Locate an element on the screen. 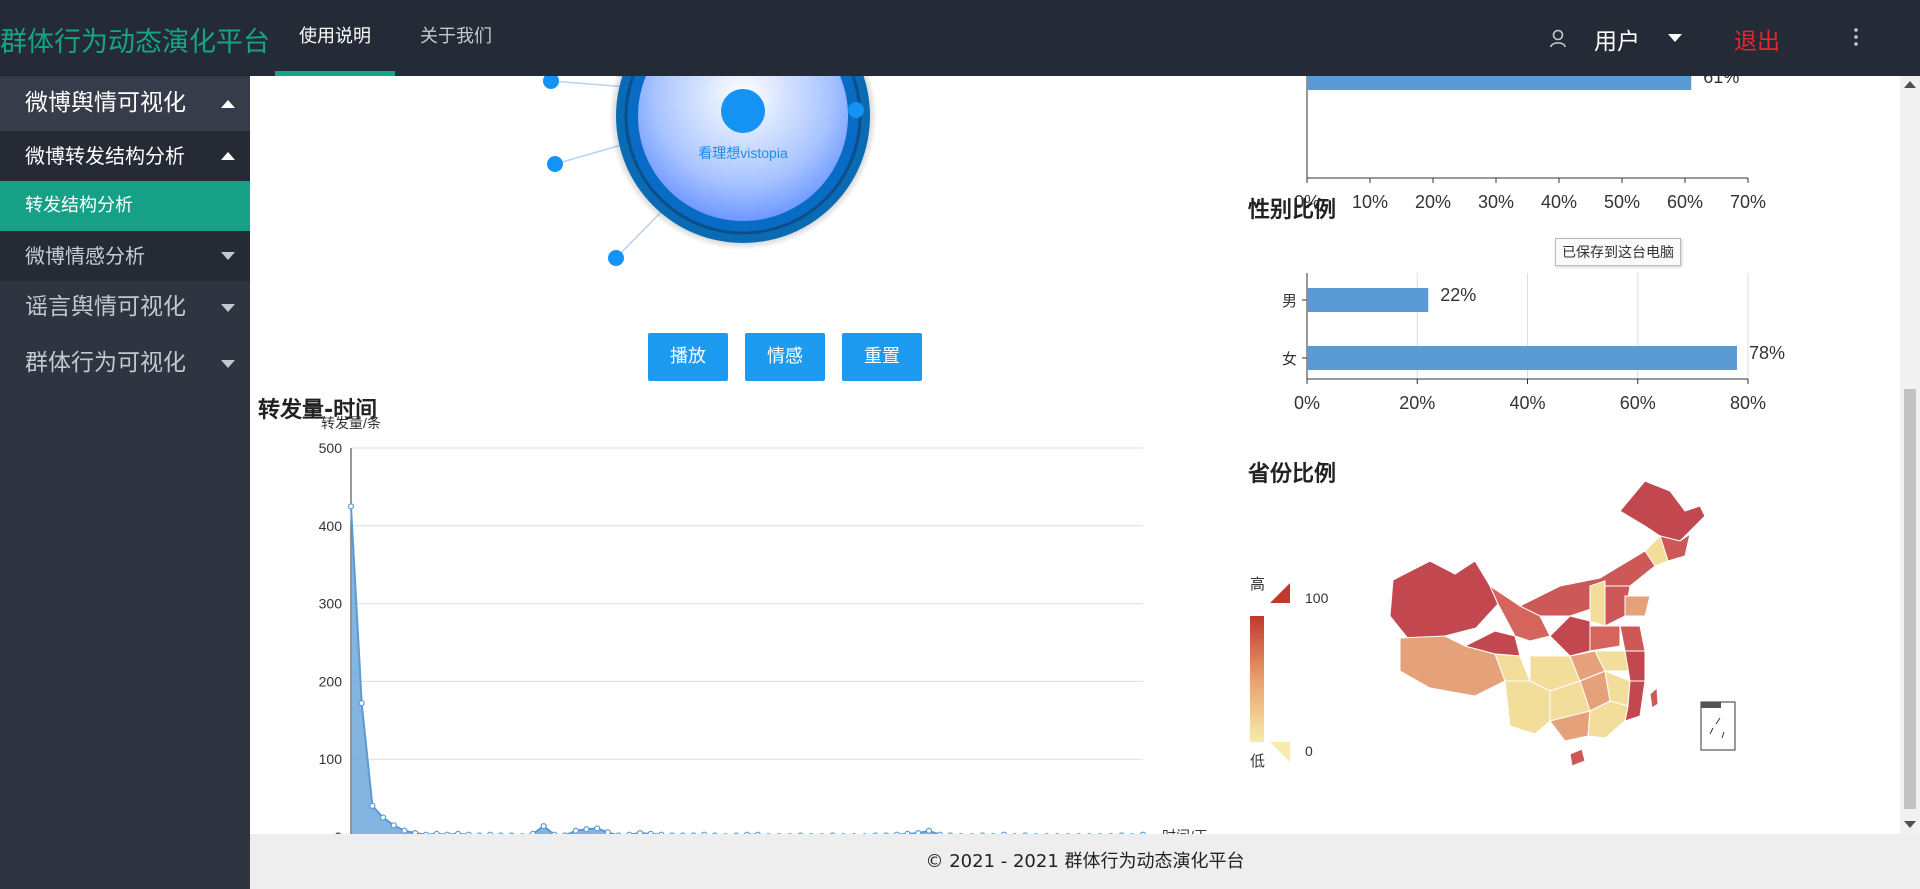  legend-gradient-bar is located at coordinates (1257, 679).